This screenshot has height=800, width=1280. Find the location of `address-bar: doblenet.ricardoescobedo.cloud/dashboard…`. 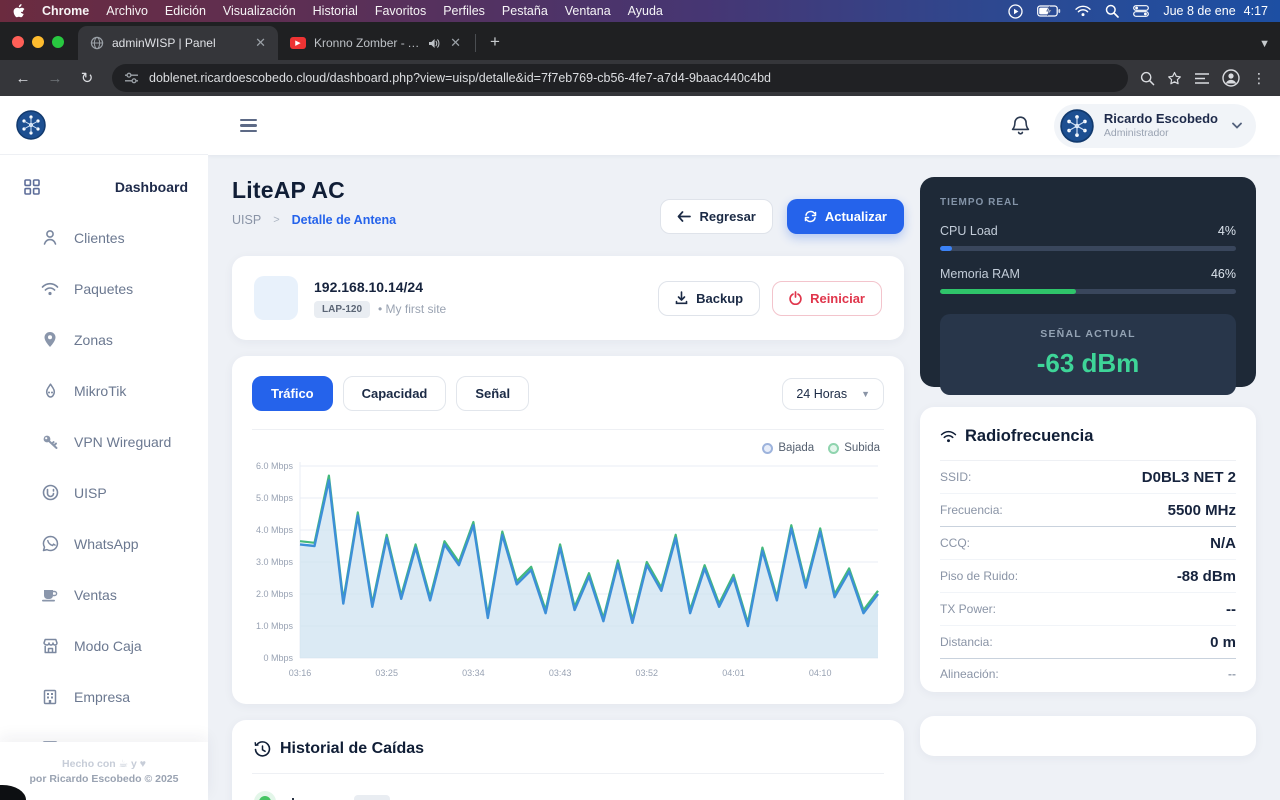

address-bar: doblenet.ricardoescobedo.cloud/dashboard… is located at coordinates (620, 78).